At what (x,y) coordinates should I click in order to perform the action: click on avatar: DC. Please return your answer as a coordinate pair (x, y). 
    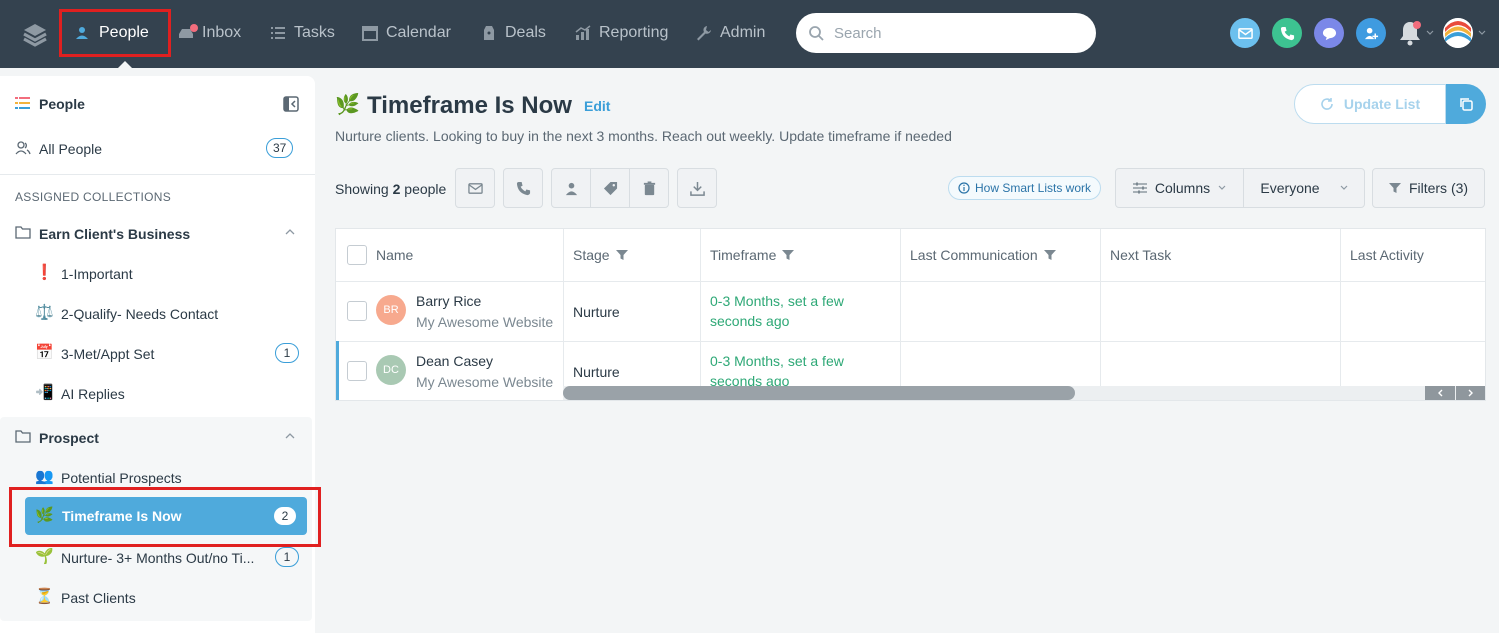
    Looking at the image, I should click on (391, 370).